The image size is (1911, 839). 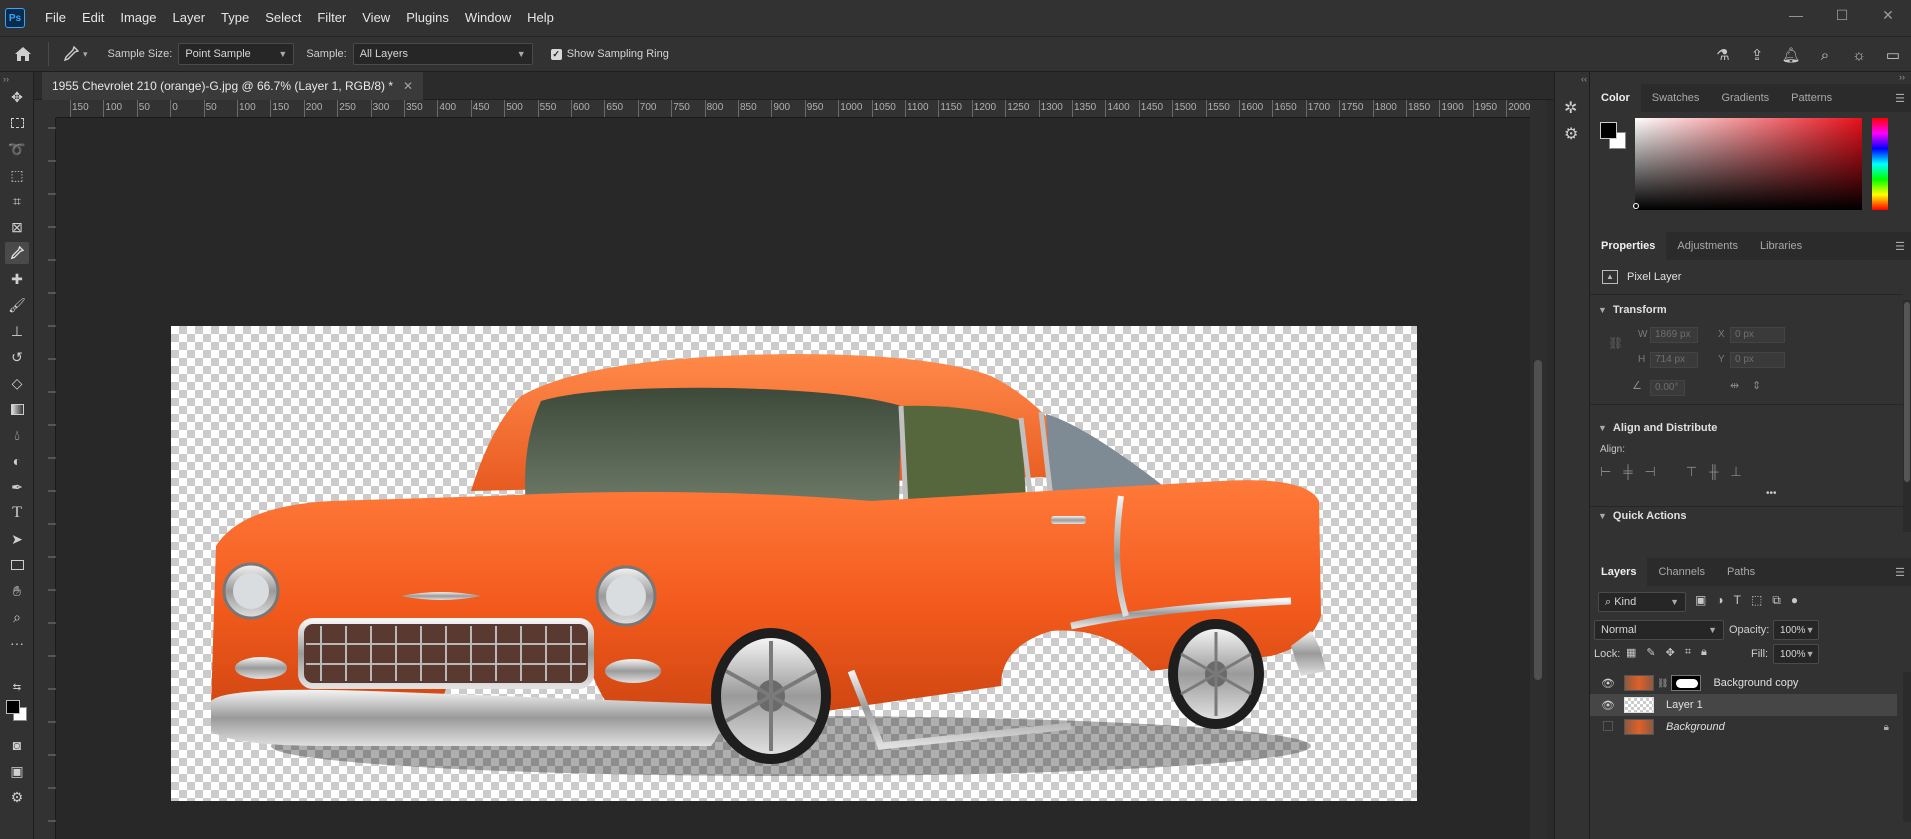 I want to click on hue-slider, so click(x=1880, y=164).